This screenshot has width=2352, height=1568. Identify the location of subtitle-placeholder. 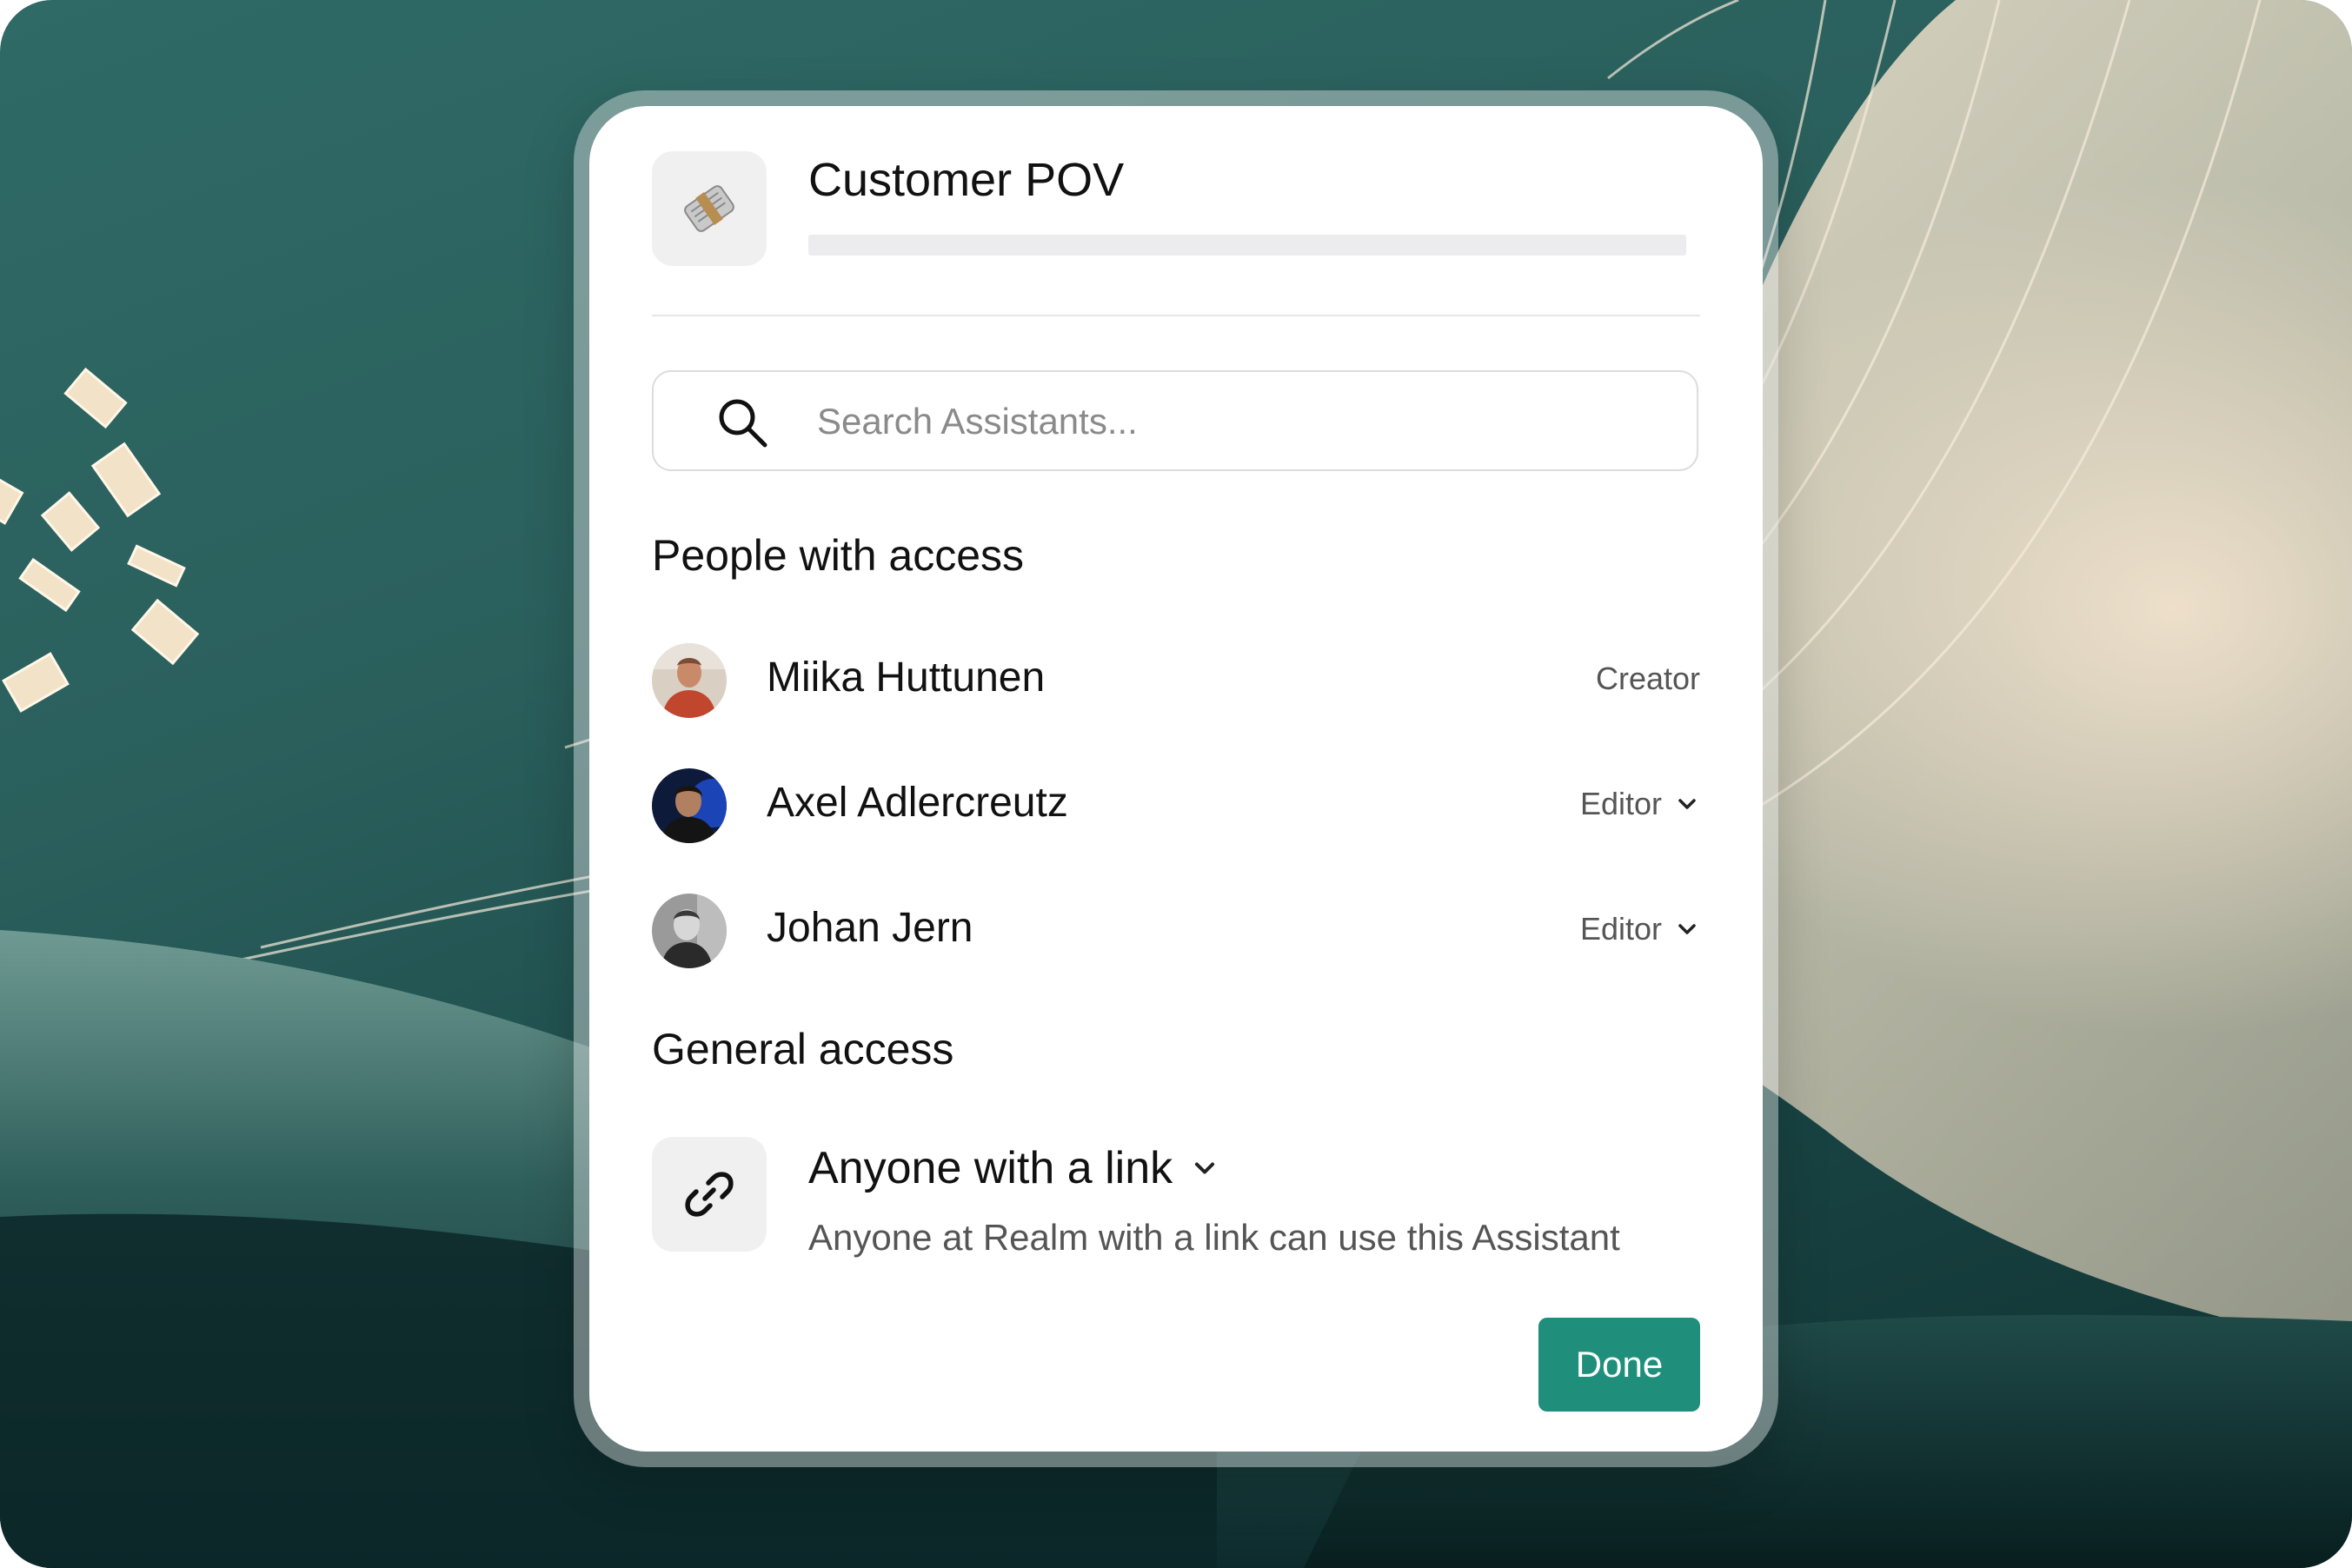
(1247, 245).